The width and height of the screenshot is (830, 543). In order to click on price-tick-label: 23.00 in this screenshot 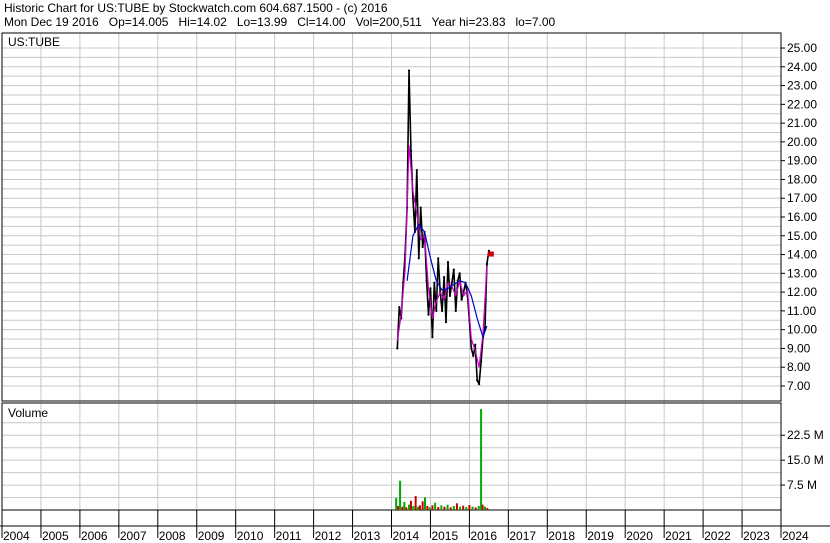, I will do `click(802, 86)`.